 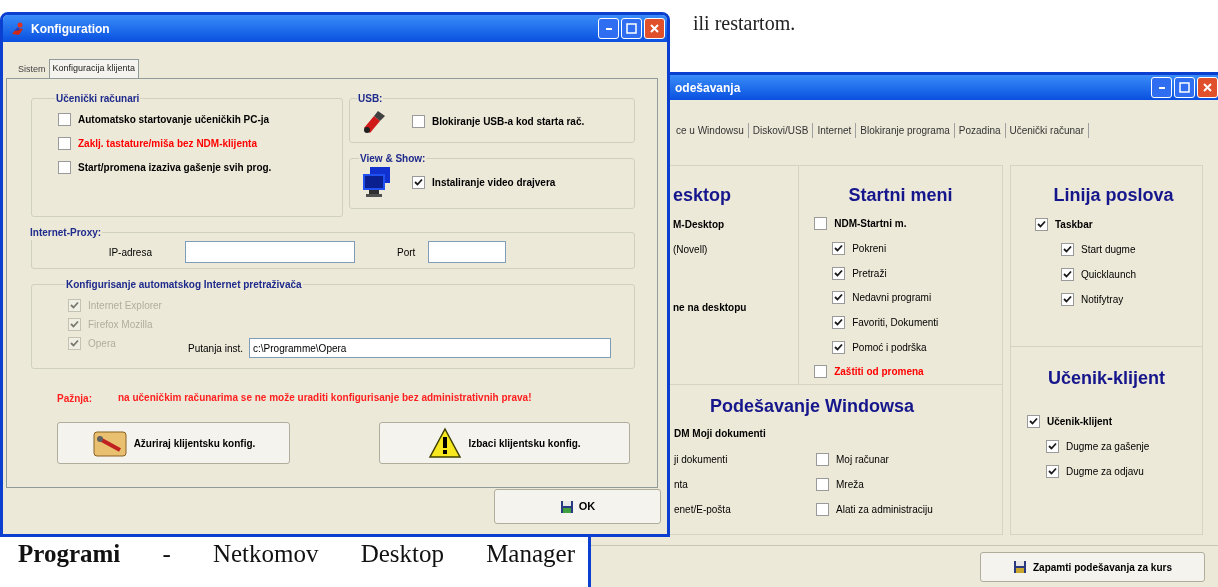 What do you see at coordinates (393, 159) in the screenshot?
I see `group-title: View & Show:` at bounding box center [393, 159].